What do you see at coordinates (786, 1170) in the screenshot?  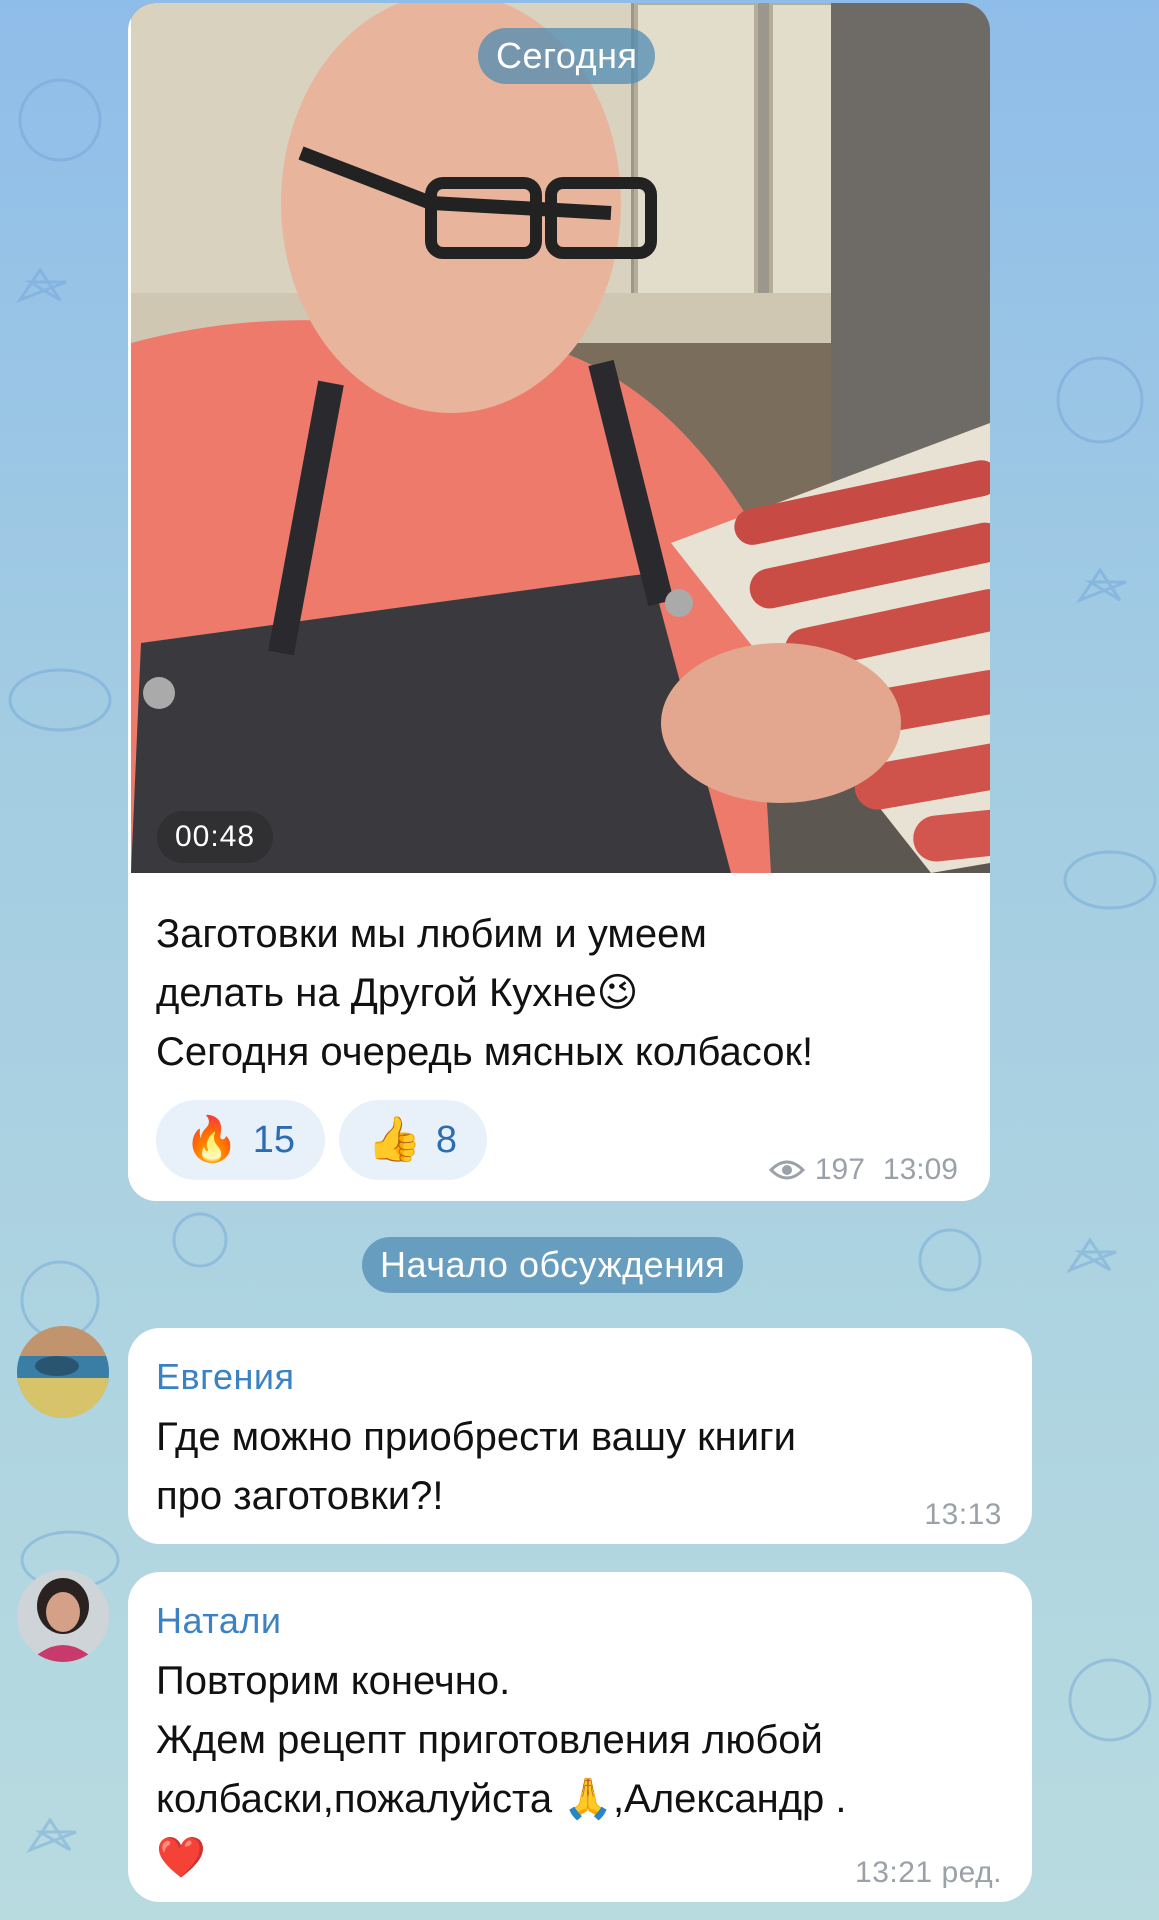 I see `eye-icon` at bounding box center [786, 1170].